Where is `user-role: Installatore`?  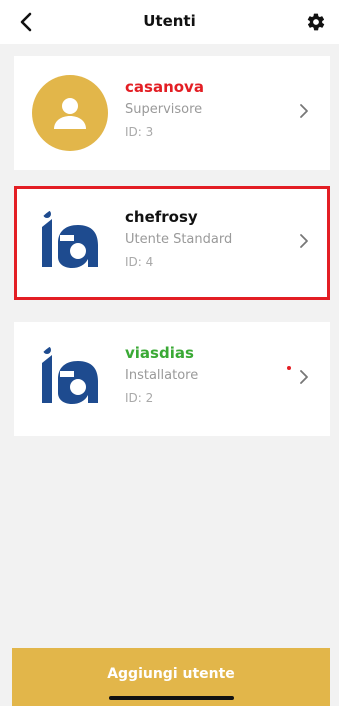 user-role: Installatore is located at coordinates (162, 375).